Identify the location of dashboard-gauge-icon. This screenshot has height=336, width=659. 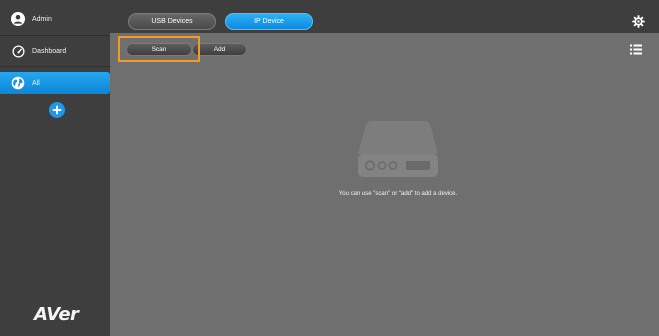
(18, 51).